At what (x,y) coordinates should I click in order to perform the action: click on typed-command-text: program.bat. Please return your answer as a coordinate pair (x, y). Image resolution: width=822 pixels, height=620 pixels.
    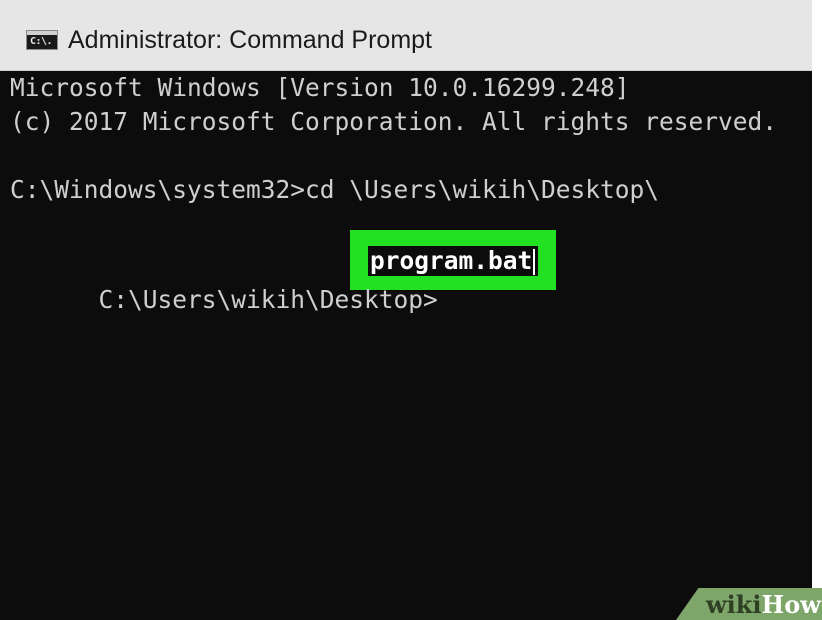
    Looking at the image, I should click on (451, 260).